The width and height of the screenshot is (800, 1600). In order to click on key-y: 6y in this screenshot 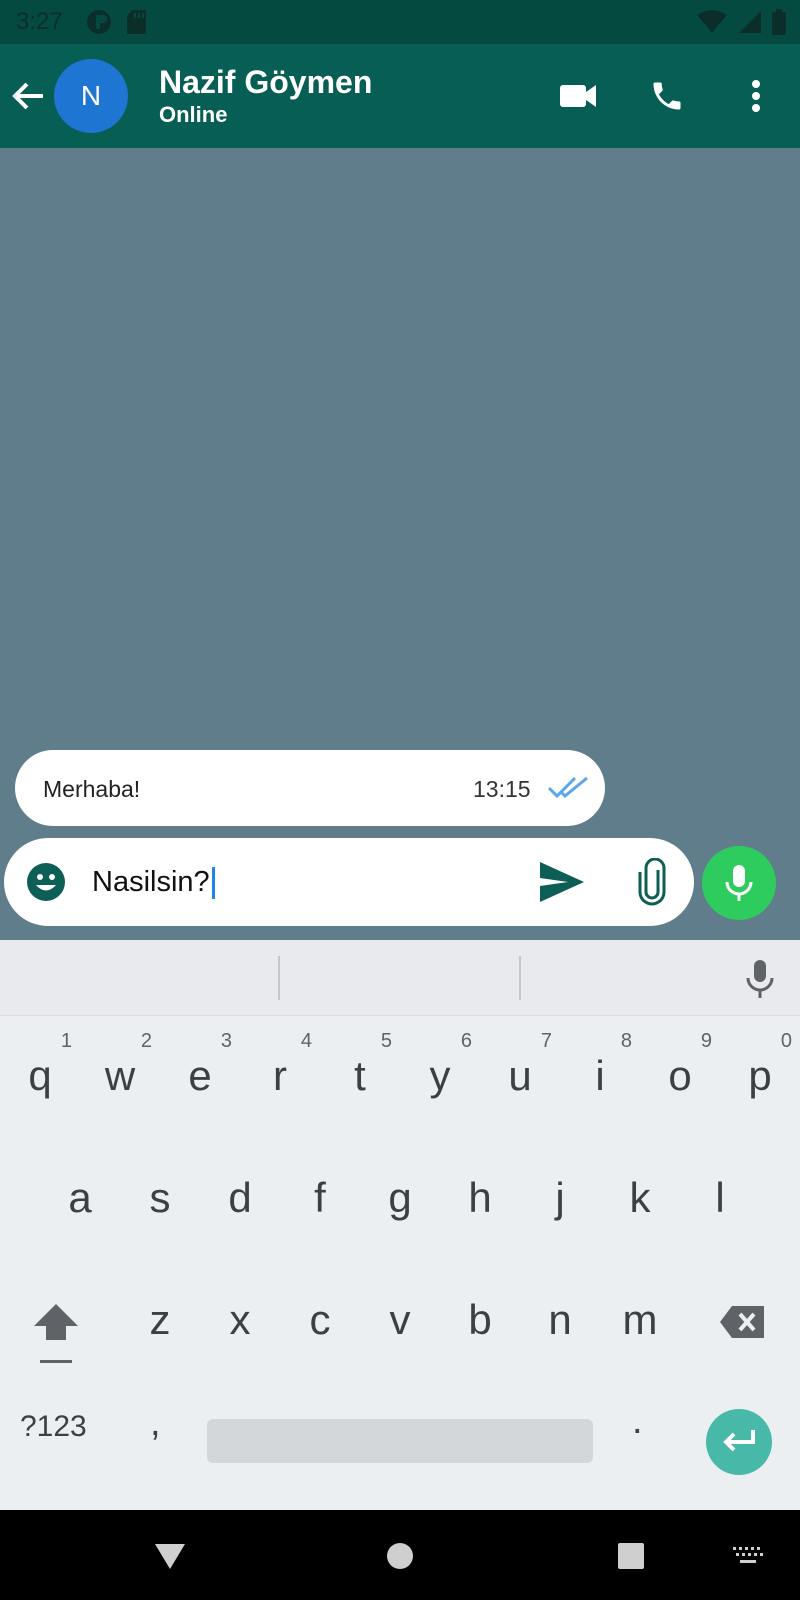, I will do `click(440, 1071)`.